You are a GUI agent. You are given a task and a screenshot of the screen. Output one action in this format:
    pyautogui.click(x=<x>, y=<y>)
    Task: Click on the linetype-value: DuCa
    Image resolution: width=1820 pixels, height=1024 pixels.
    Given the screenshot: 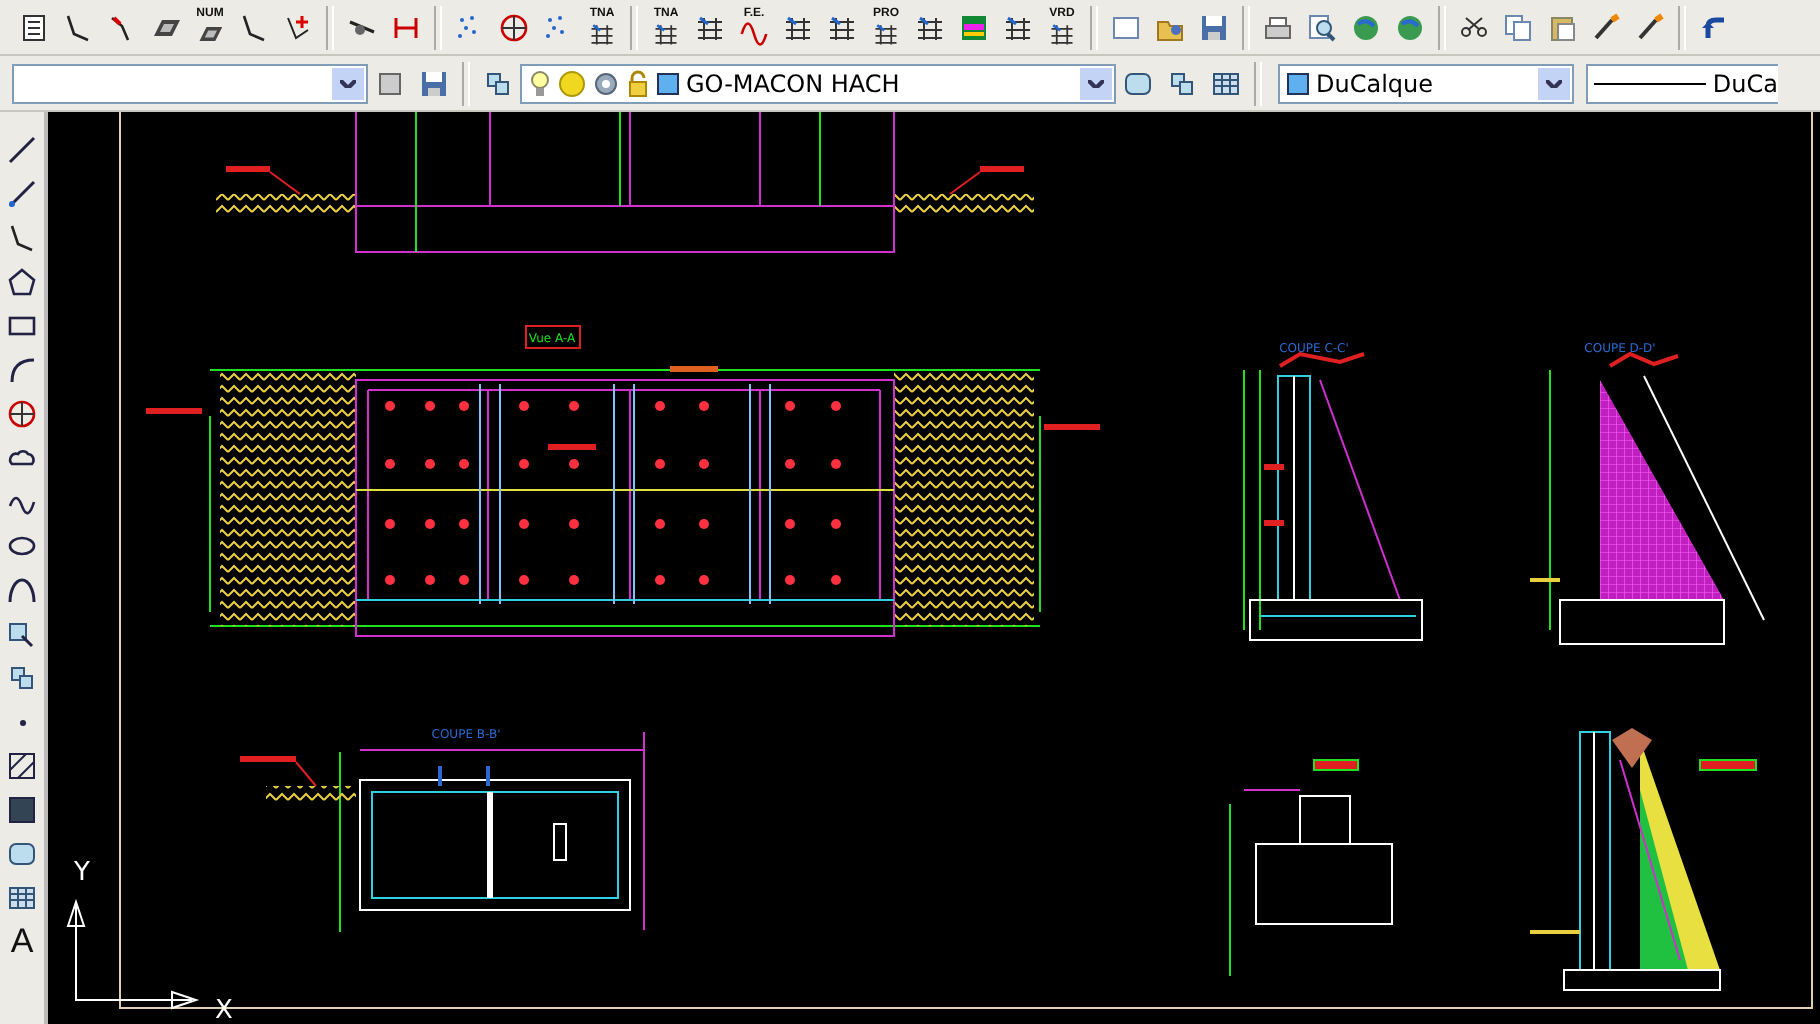 What is the action you would take?
    pyautogui.click(x=1745, y=83)
    